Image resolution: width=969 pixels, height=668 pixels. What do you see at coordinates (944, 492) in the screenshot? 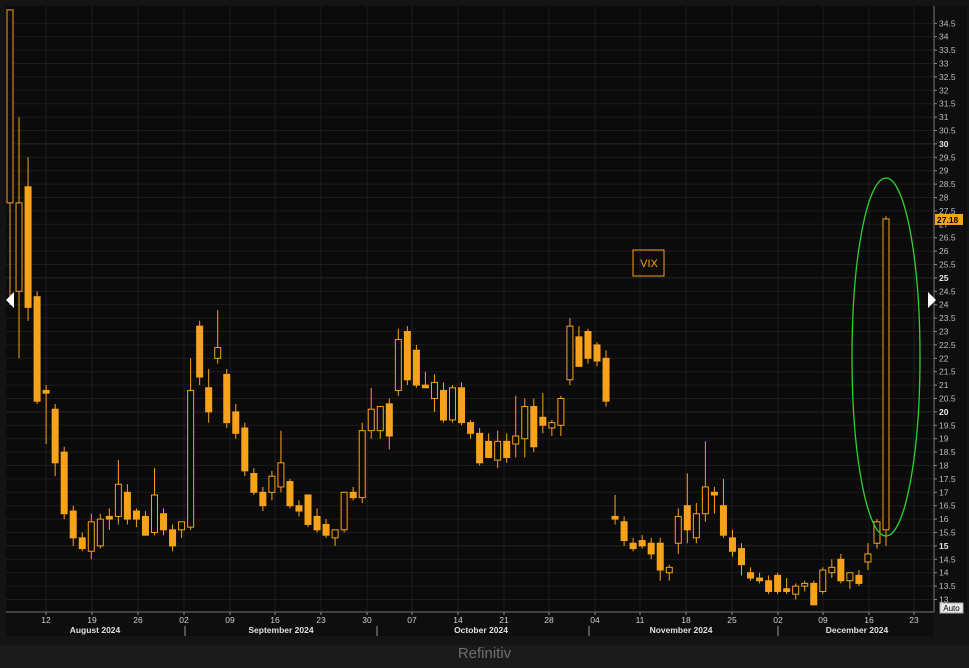
I see `y-tick-label: 17` at bounding box center [944, 492].